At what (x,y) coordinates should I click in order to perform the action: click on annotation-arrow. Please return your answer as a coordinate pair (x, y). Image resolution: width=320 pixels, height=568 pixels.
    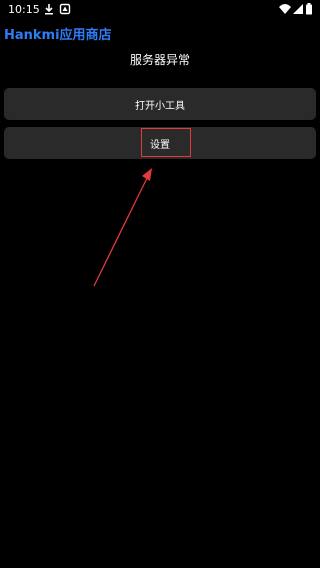
    Looking at the image, I should click on (122, 227).